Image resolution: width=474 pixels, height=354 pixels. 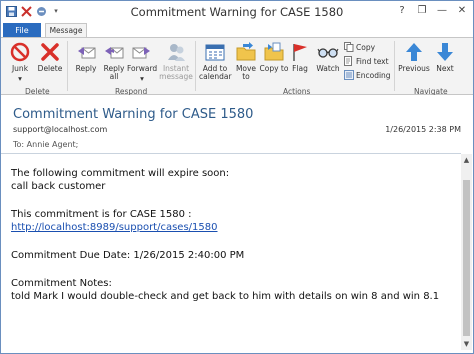 What do you see at coordinates (349, 61) in the screenshot?
I see `find-text-icon` at bounding box center [349, 61].